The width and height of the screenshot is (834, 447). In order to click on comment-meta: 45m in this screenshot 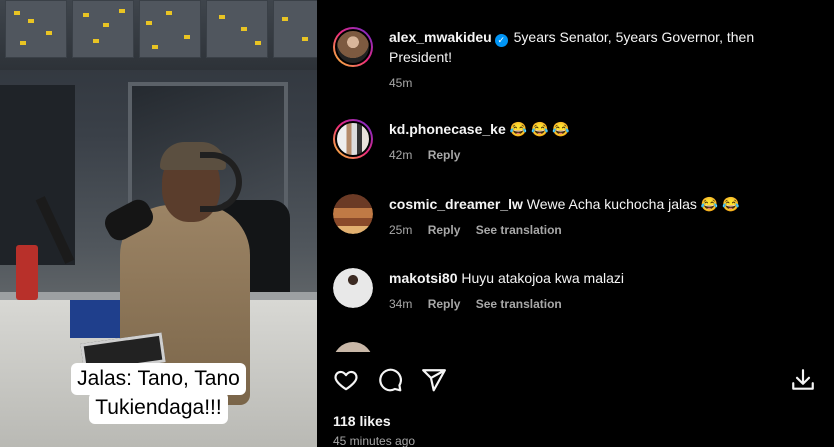, I will do `click(599, 83)`.